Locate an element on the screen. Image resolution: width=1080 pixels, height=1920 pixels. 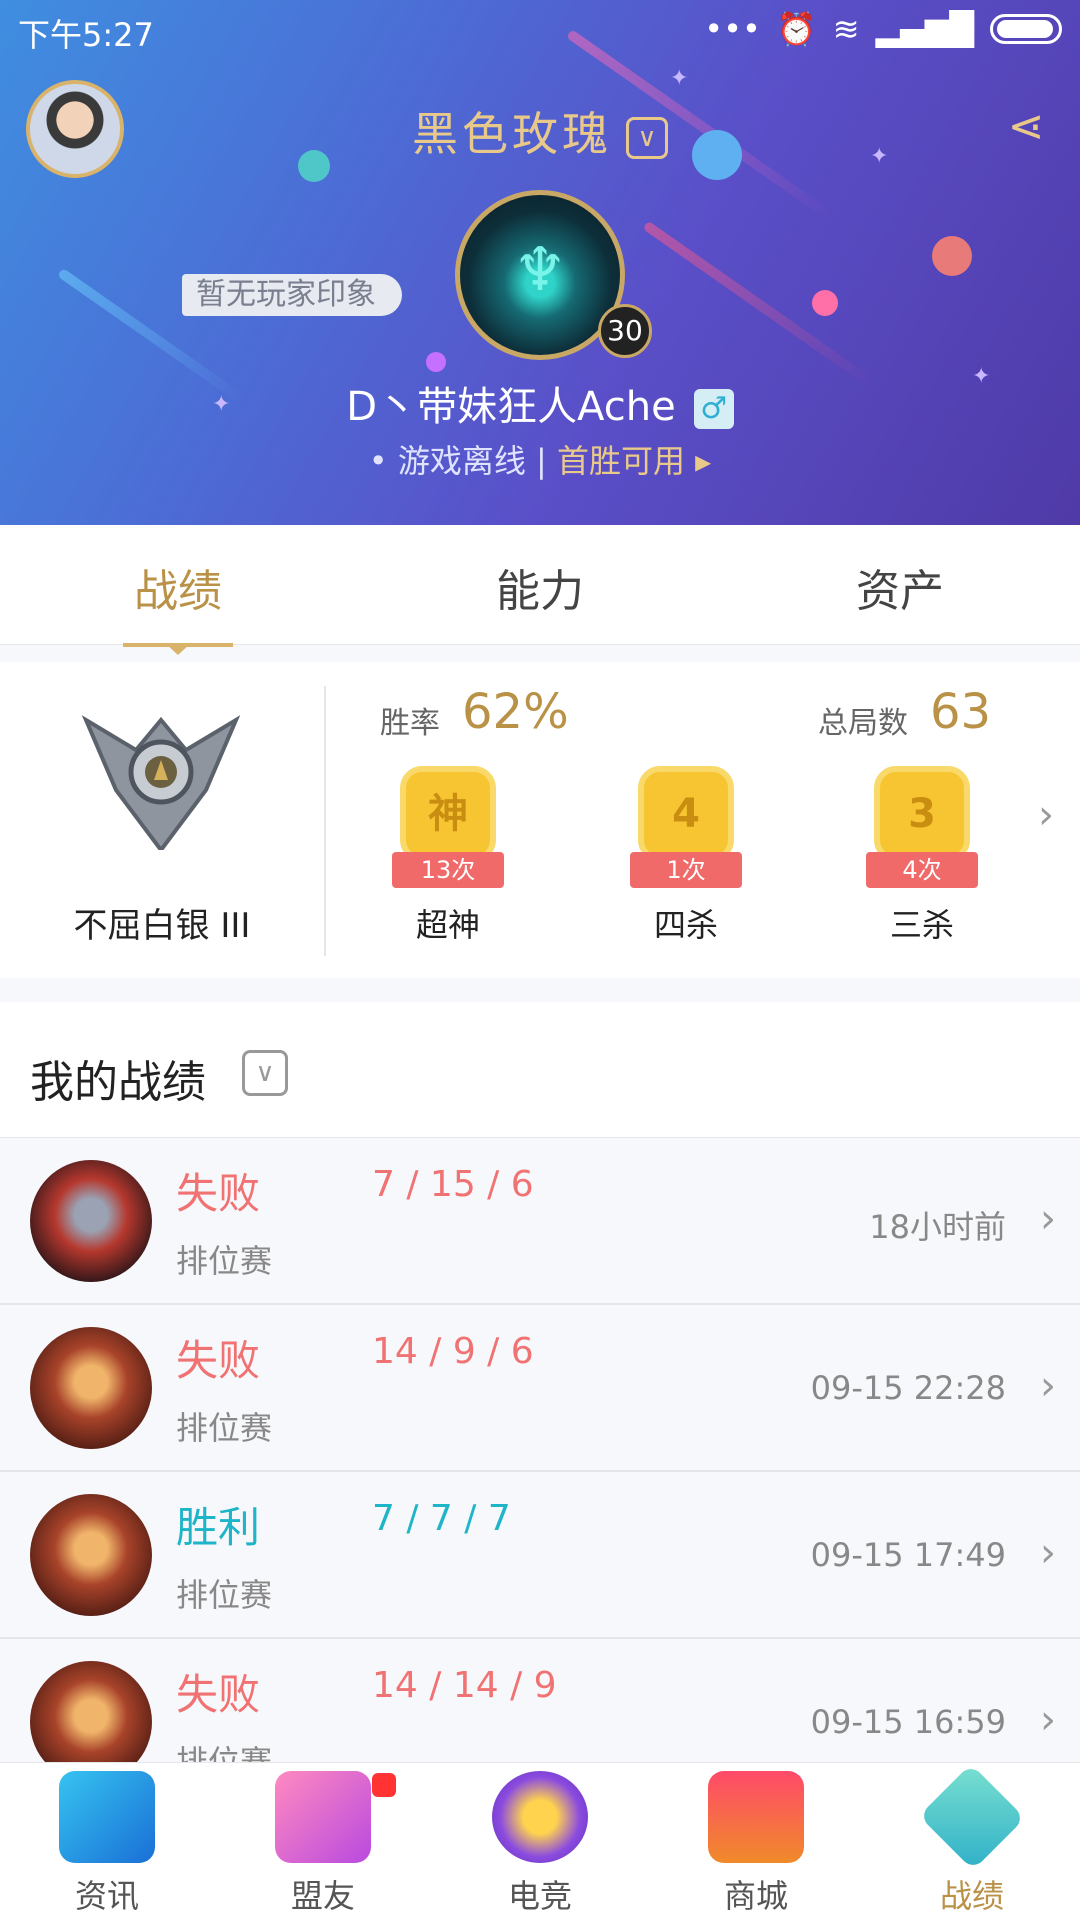
legendary-badge-icon: 神 is located at coordinates (448, 814).